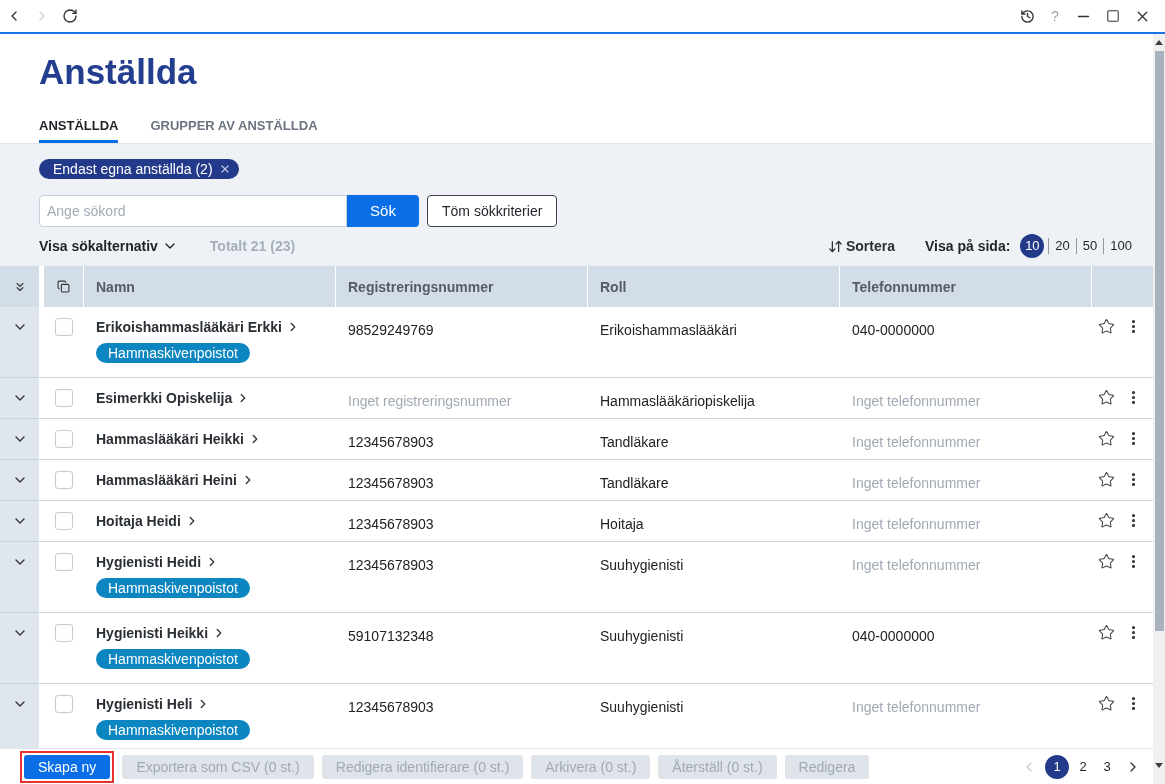  Describe the element at coordinates (383, 211) in the screenshot. I see `search-button: Sök` at that location.